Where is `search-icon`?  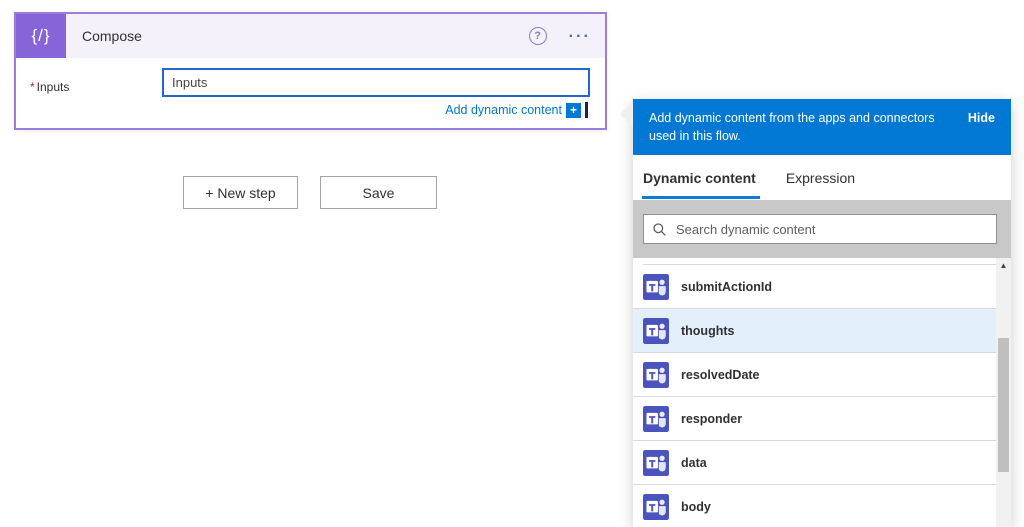 search-icon is located at coordinates (659, 229).